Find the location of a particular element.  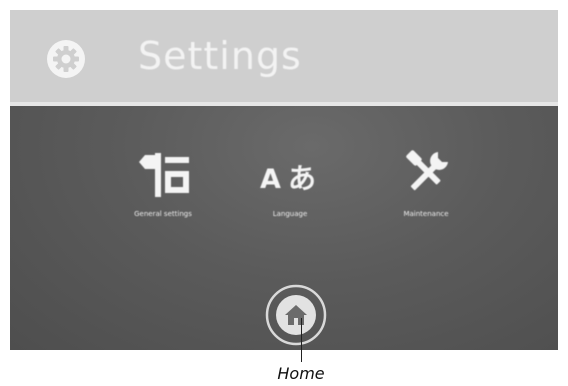

menu-item-label: Language is located at coordinates (290, 214).